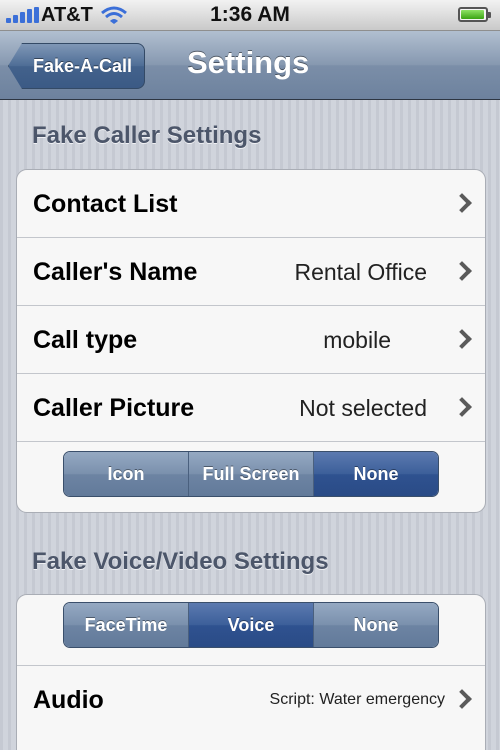 The image size is (500, 750). What do you see at coordinates (115, 272) in the screenshot?
I see `row-label: Caller's Name` at bounding box center [115, 272].